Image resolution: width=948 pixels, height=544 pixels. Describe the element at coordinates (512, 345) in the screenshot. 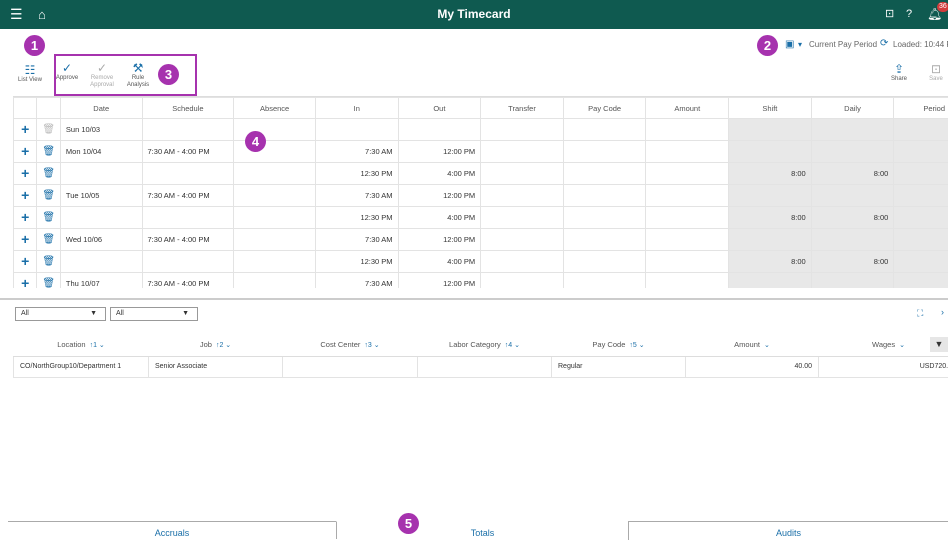

I see `sort-icon: ↑4 ⌄` at that location.